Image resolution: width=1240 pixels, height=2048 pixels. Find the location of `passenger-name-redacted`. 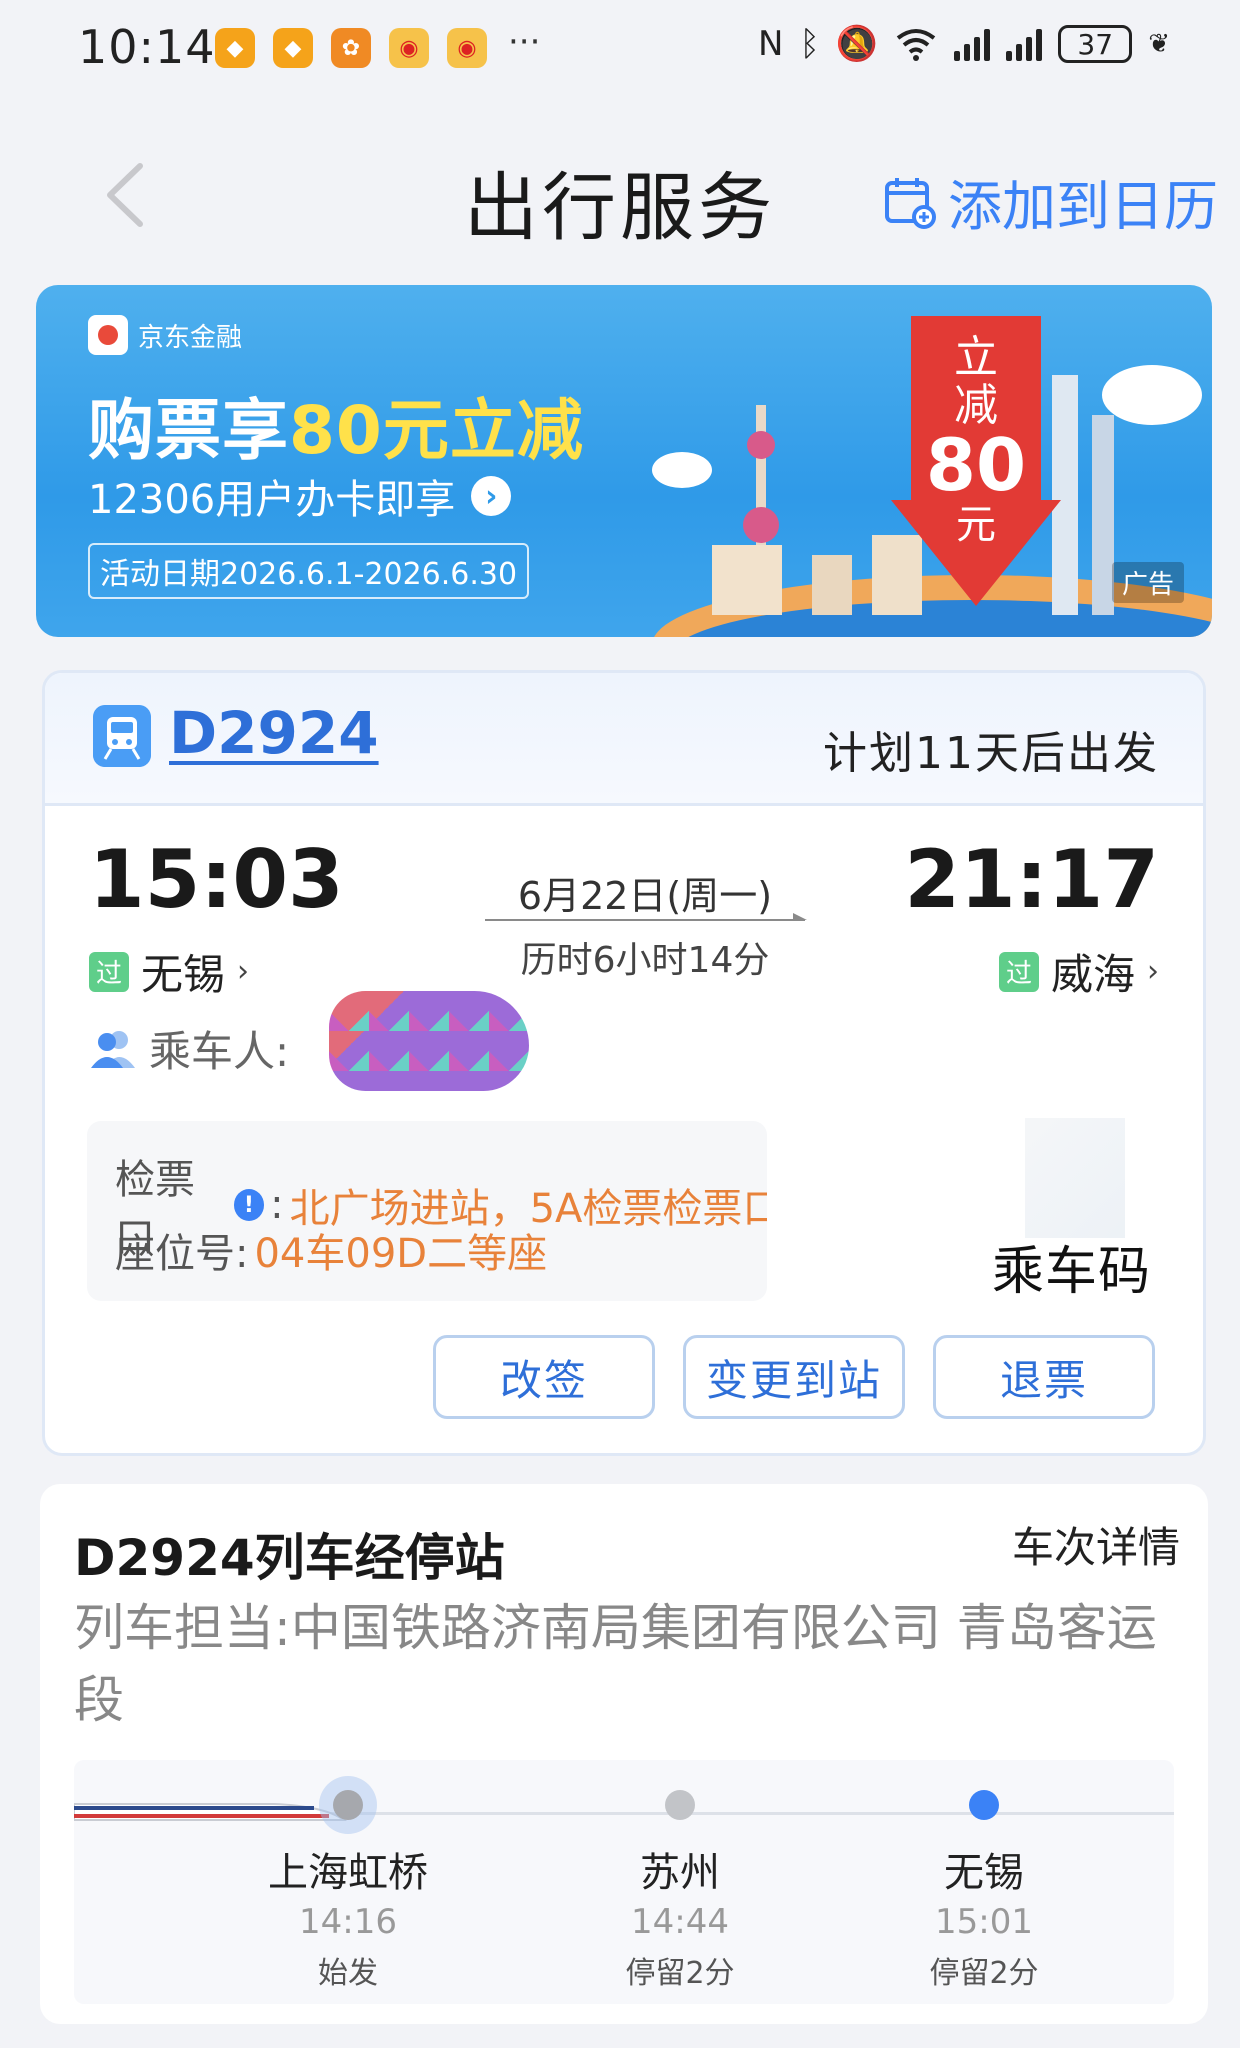

passenger-name-redacted is located at coordinates (429, 1041).